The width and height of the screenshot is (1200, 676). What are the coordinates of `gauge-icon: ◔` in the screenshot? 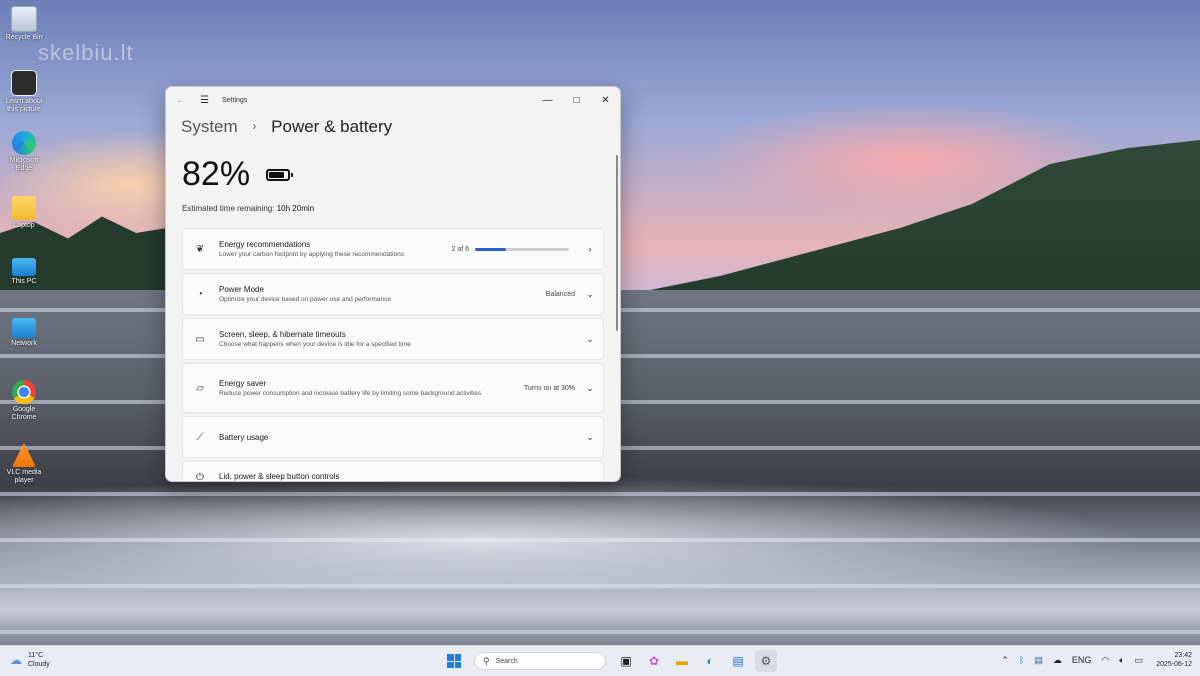 It's located at (200, 294).